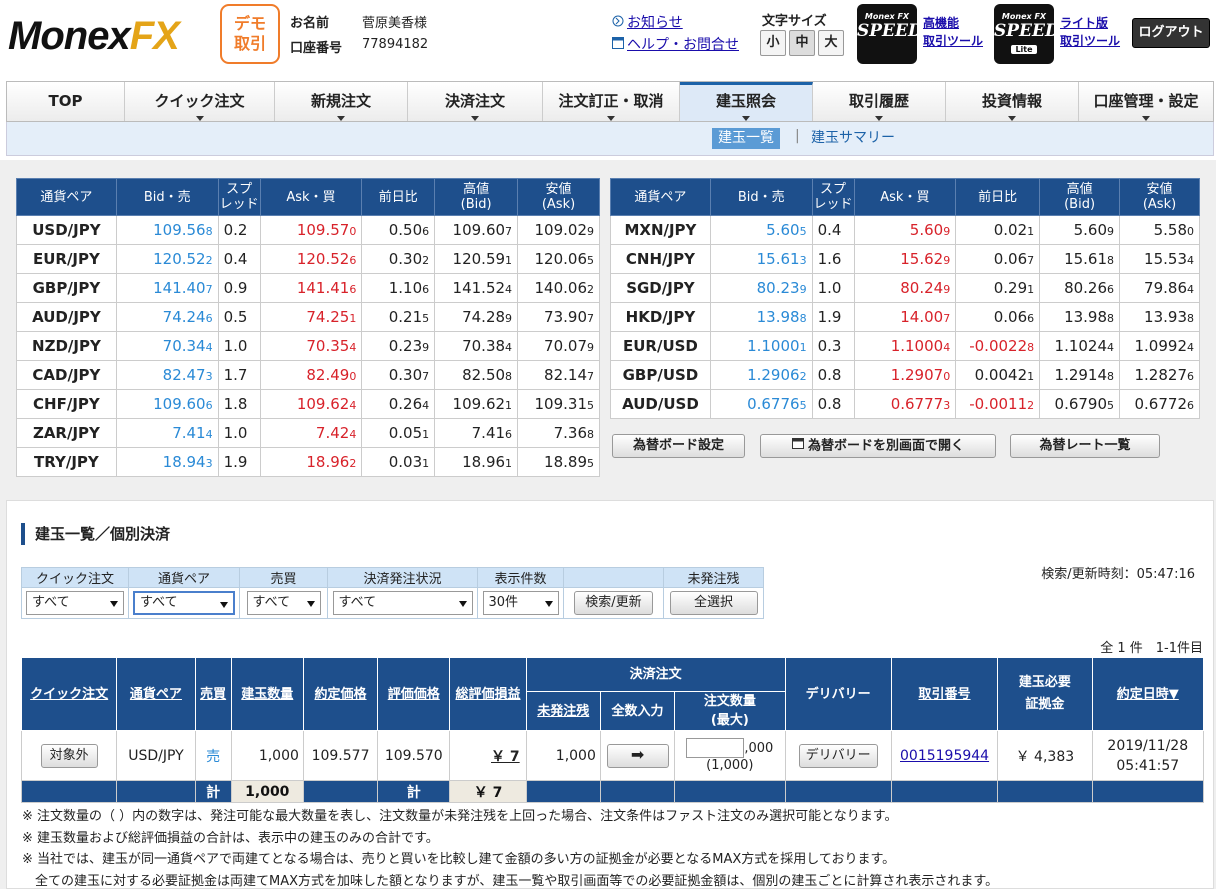 The height and width of the screenshot is (889, 1216). What do you see at coordinates (637, 755) in the screenshot?
I see `all-input-button: ➡` at bounding box center [637, 755].